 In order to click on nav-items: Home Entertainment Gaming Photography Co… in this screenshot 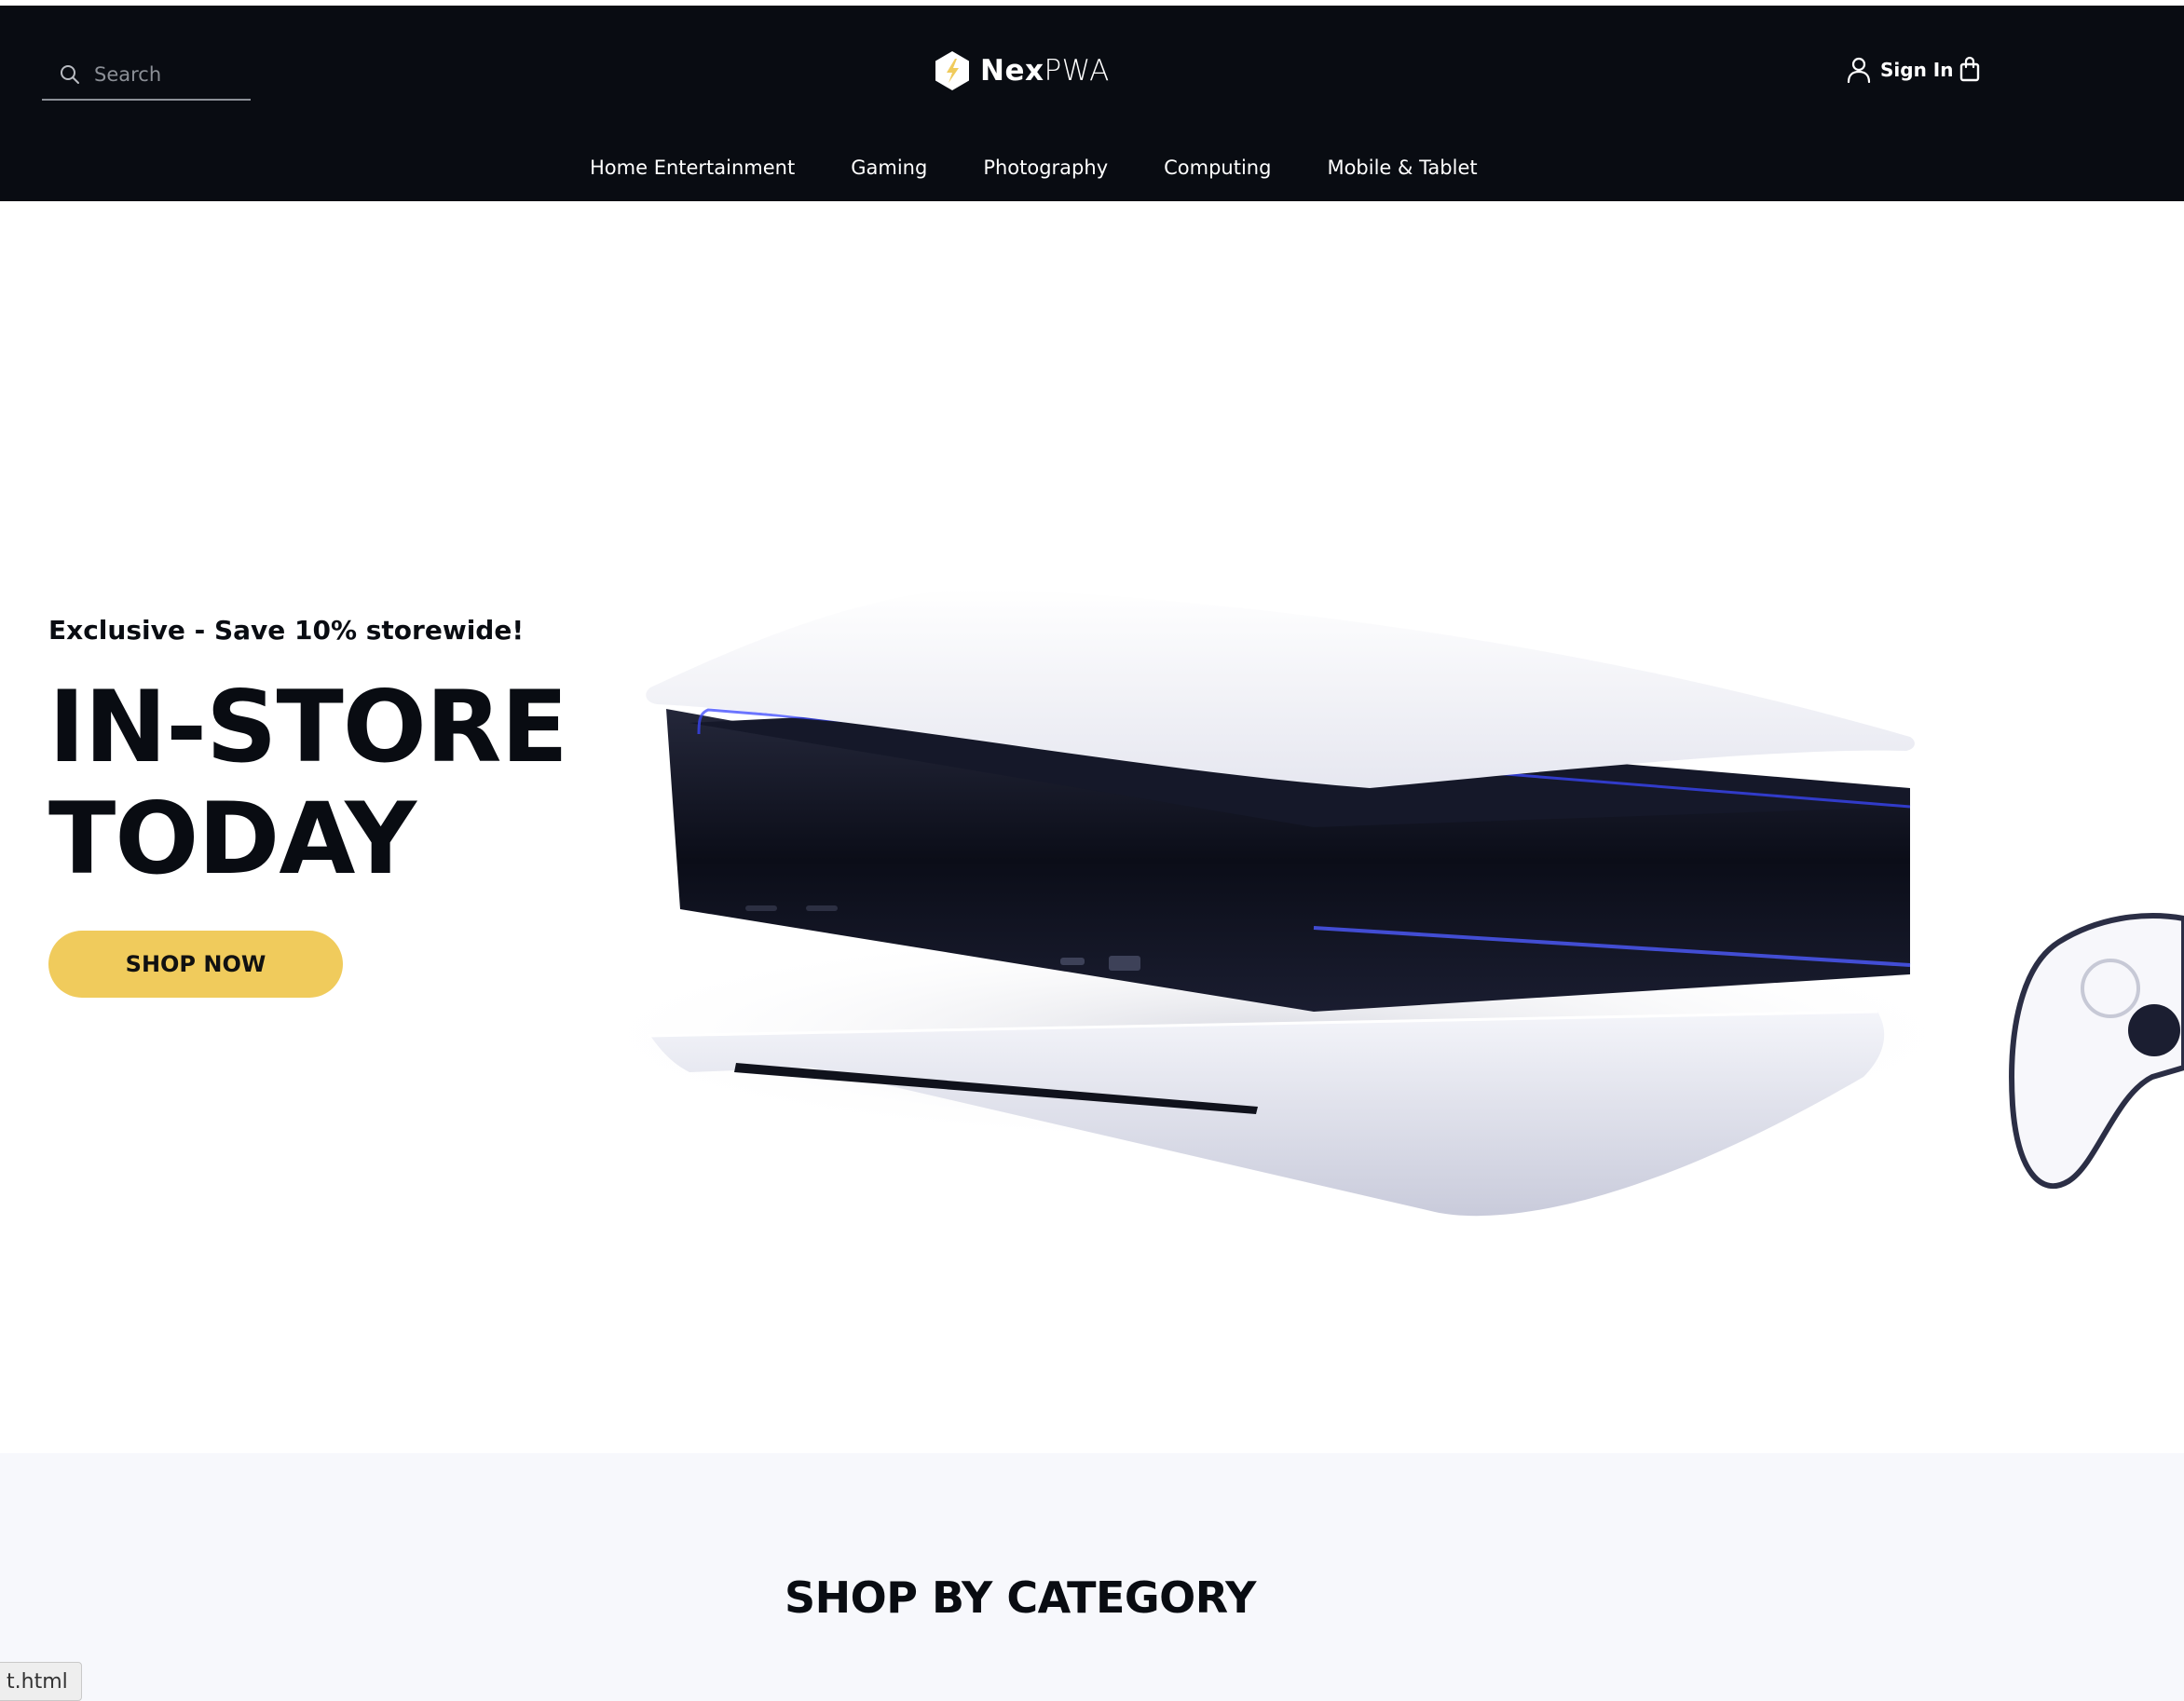, I will do `click(1062, 167)`.